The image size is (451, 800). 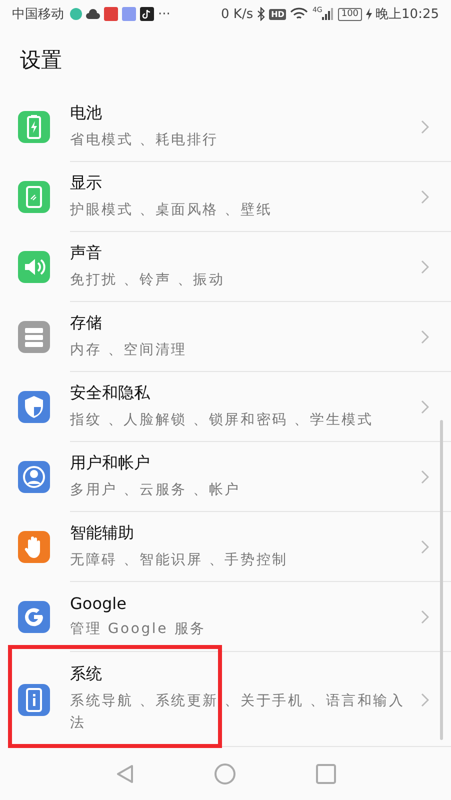 What do you see at coordinates (225, 773) in the screenshot?
I see `home-icon` at bounding box center [225, 773].